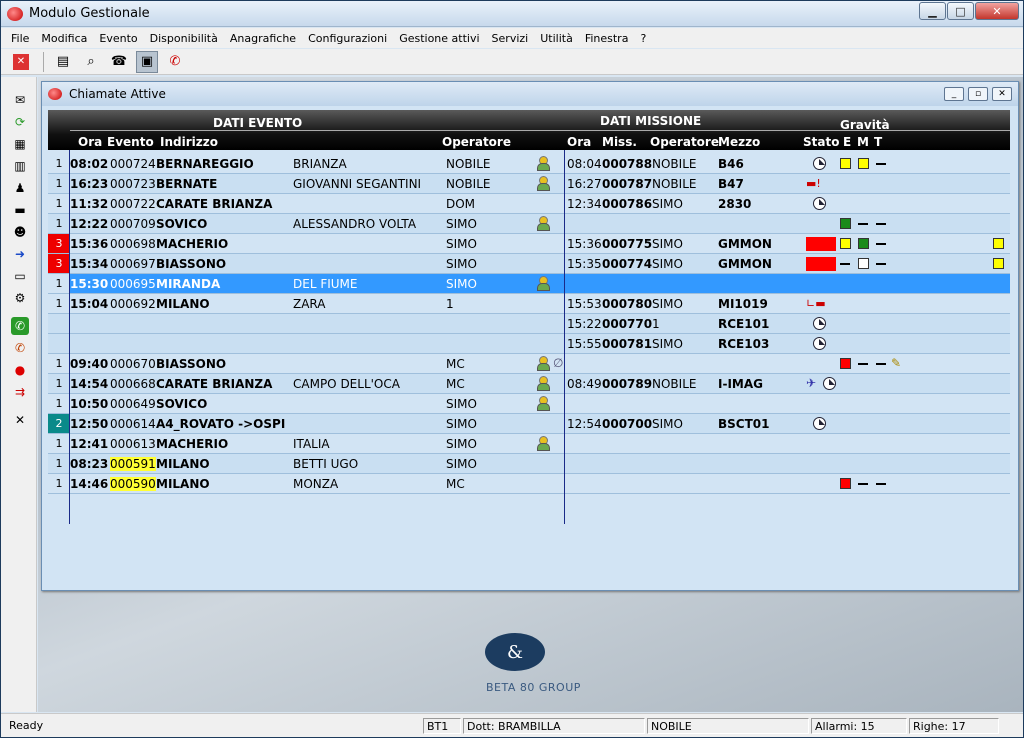 Image resolution: width=1024 pixels, height=738 pixels. What do you see at coordinates (20, 210) in the screenshot?
I see `ambulance-icon: ▬` at bounding box center [20, 210].